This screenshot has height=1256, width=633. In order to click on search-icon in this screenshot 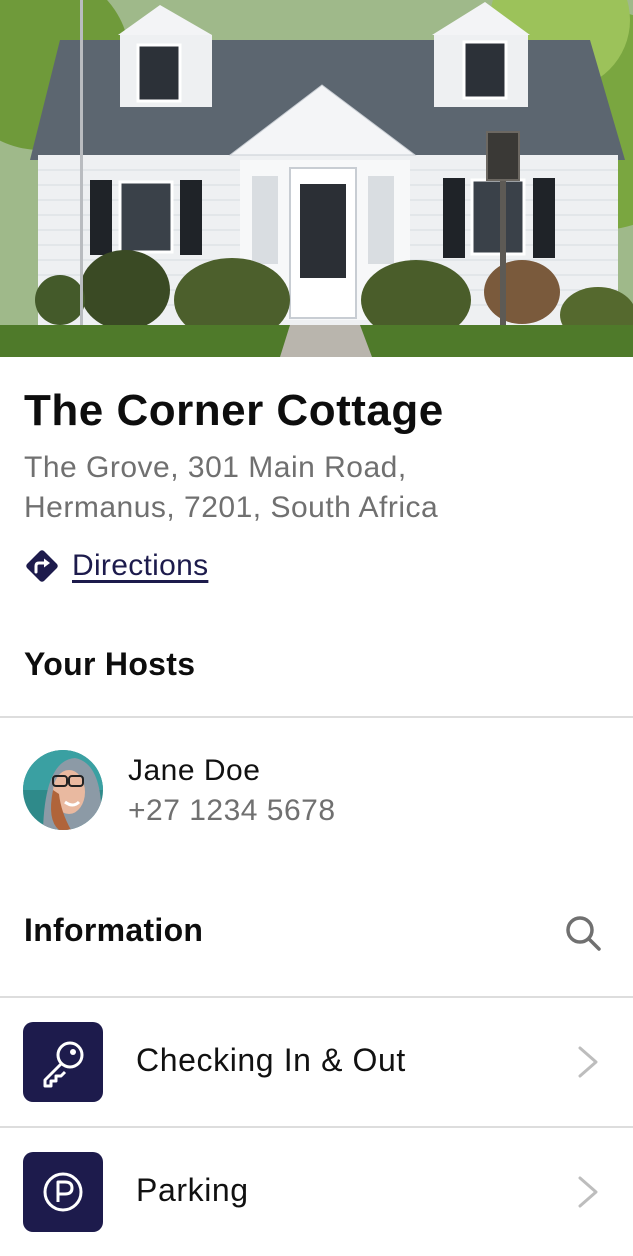, I will do `click(583, 933)`.